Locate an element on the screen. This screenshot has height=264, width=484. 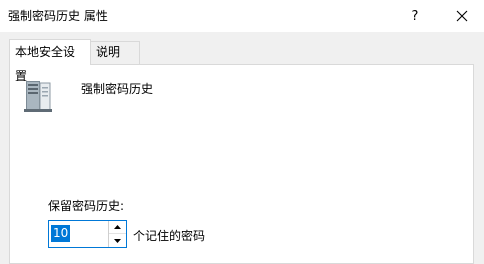
close-icon is located at coordinates (462, 16).